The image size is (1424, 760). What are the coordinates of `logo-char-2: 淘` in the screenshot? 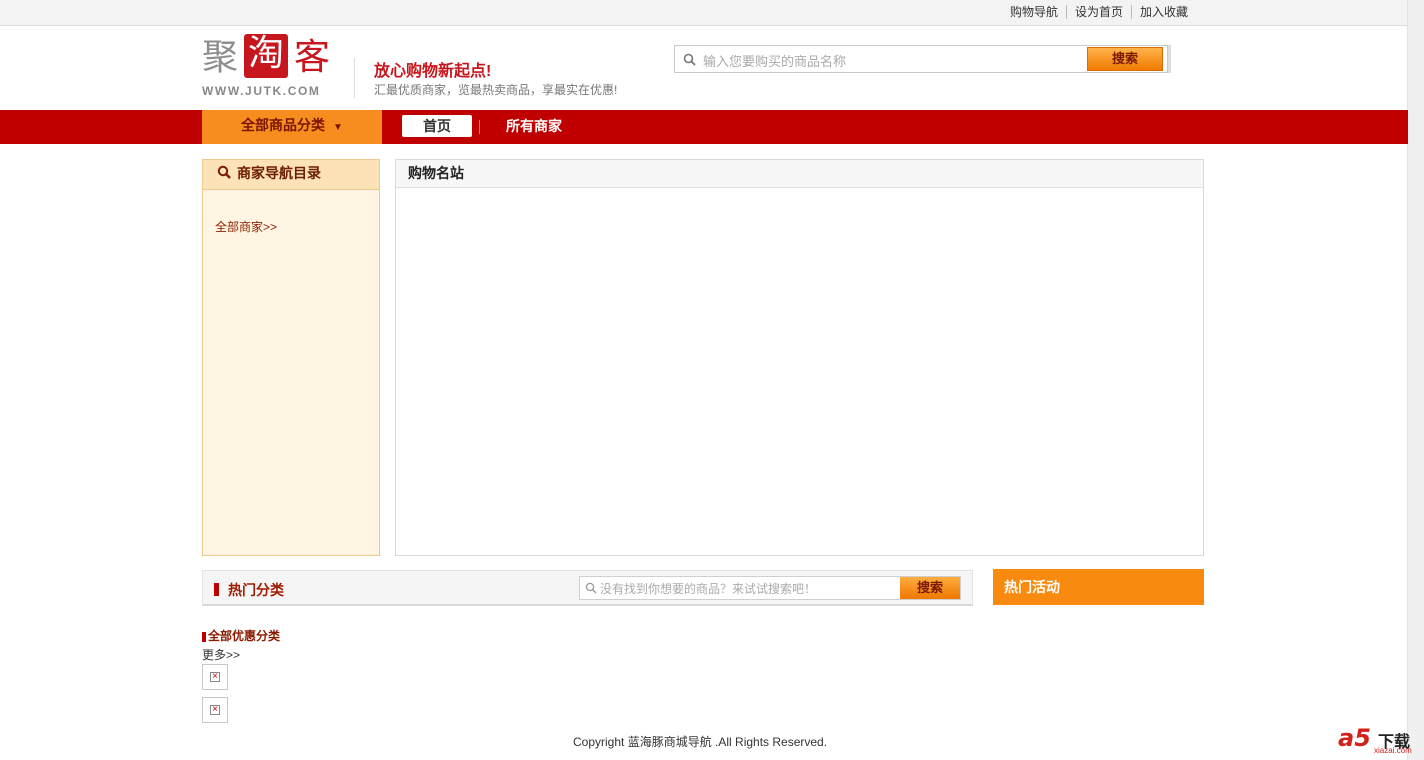 It's located at (266, 56).